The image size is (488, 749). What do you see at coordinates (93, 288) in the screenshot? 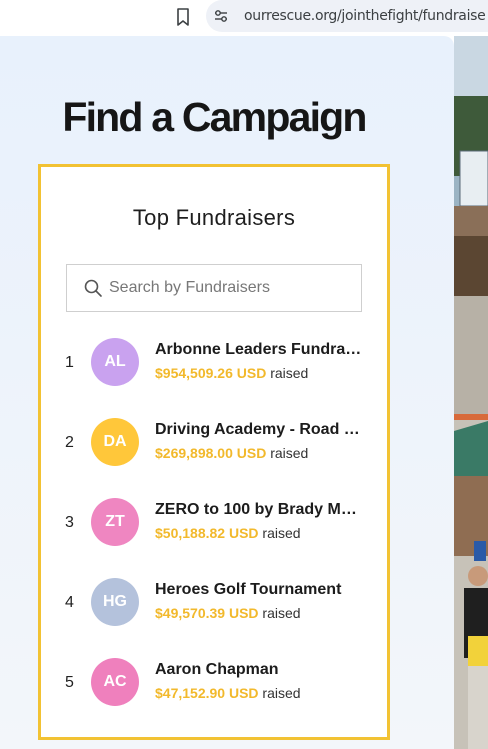
I see `search-icon` at bounding box center [93, 288].